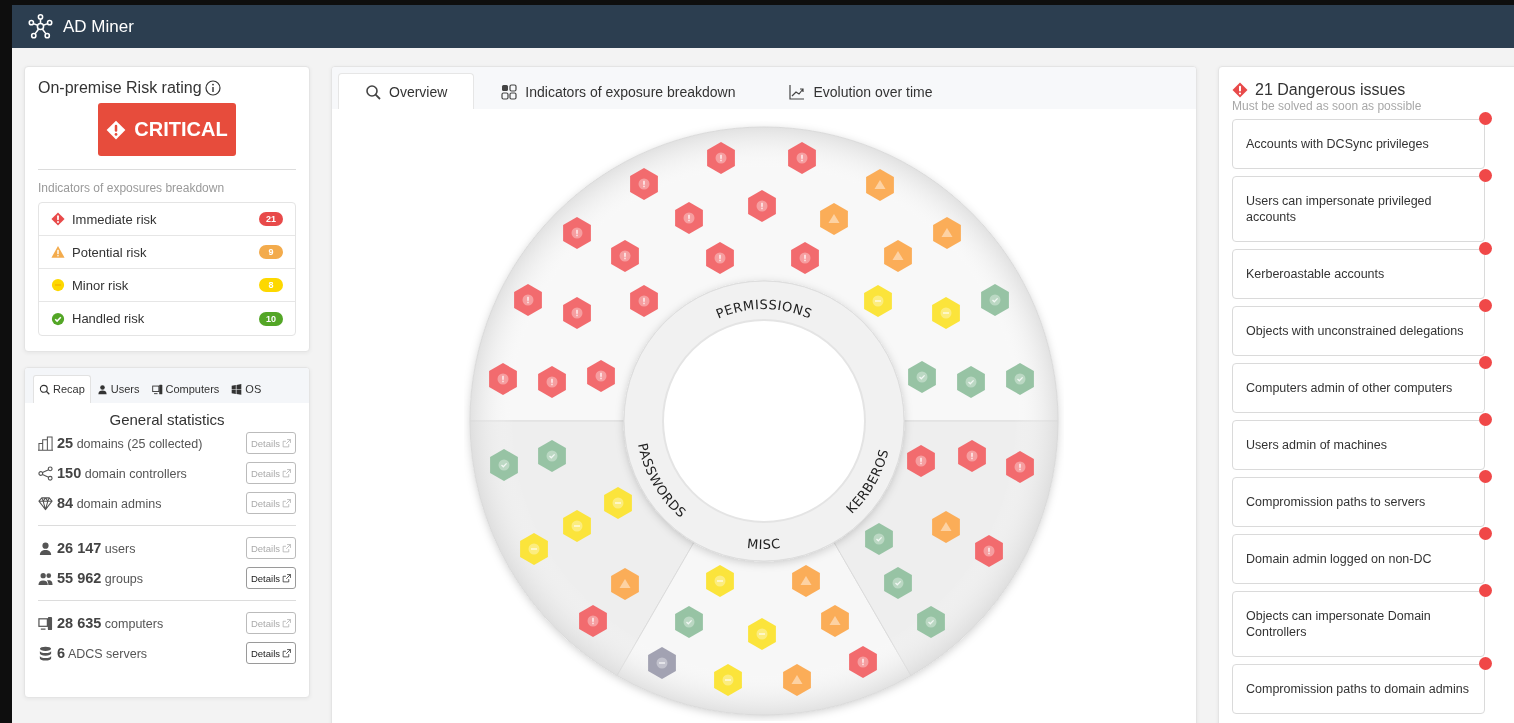 Image resolution: width=1514 pixels, height=723 pixels. What do you see at coordinates (1327, 106) in the screenshot?
I see `issues-subtitle: Must be solved as soon as possible` at bounding box center [1327, 106].